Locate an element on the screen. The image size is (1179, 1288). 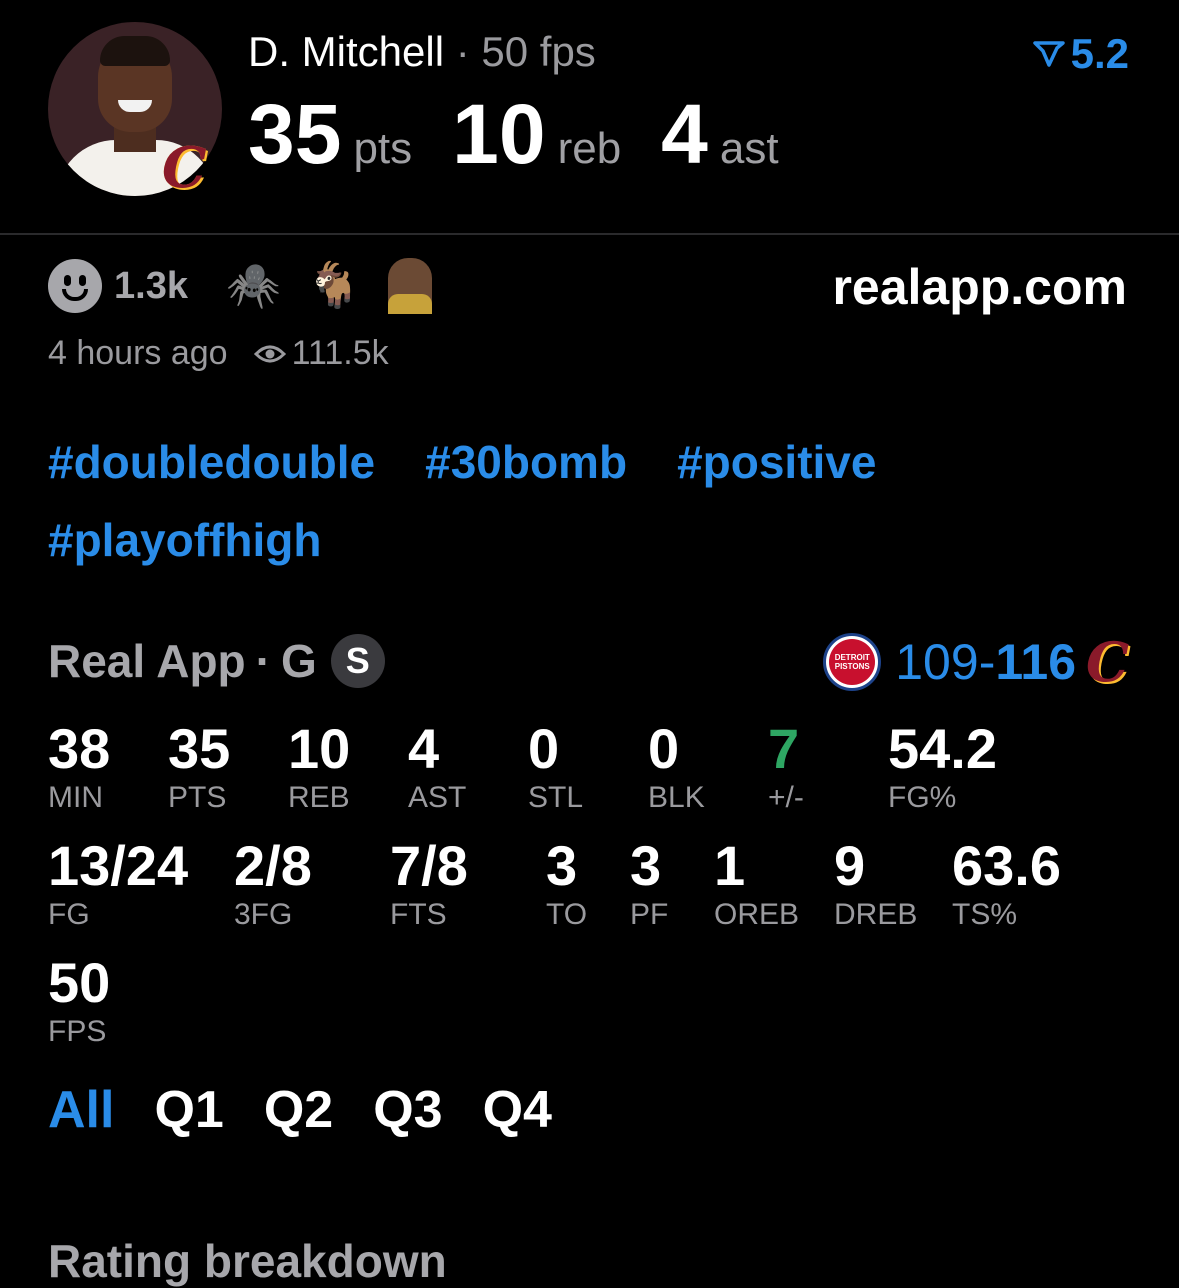
home-score: 116 is located at coordinates (1036, 662).